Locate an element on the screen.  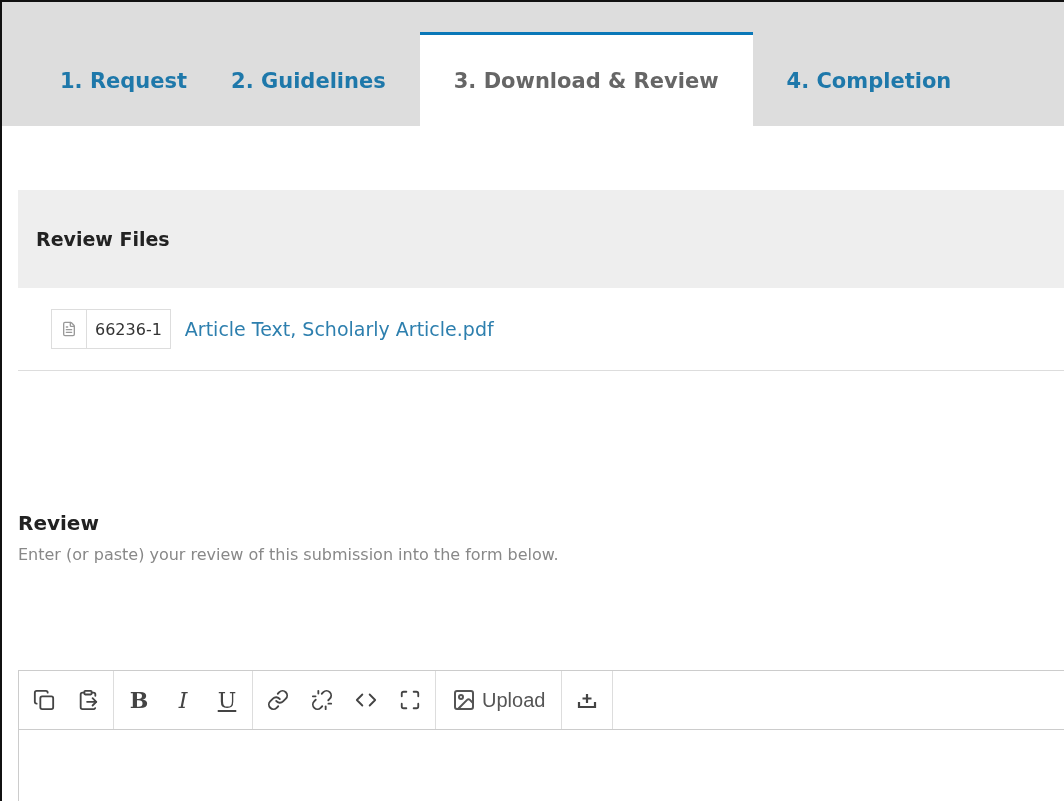
bold-button: B is located at coordinates (139, 700).